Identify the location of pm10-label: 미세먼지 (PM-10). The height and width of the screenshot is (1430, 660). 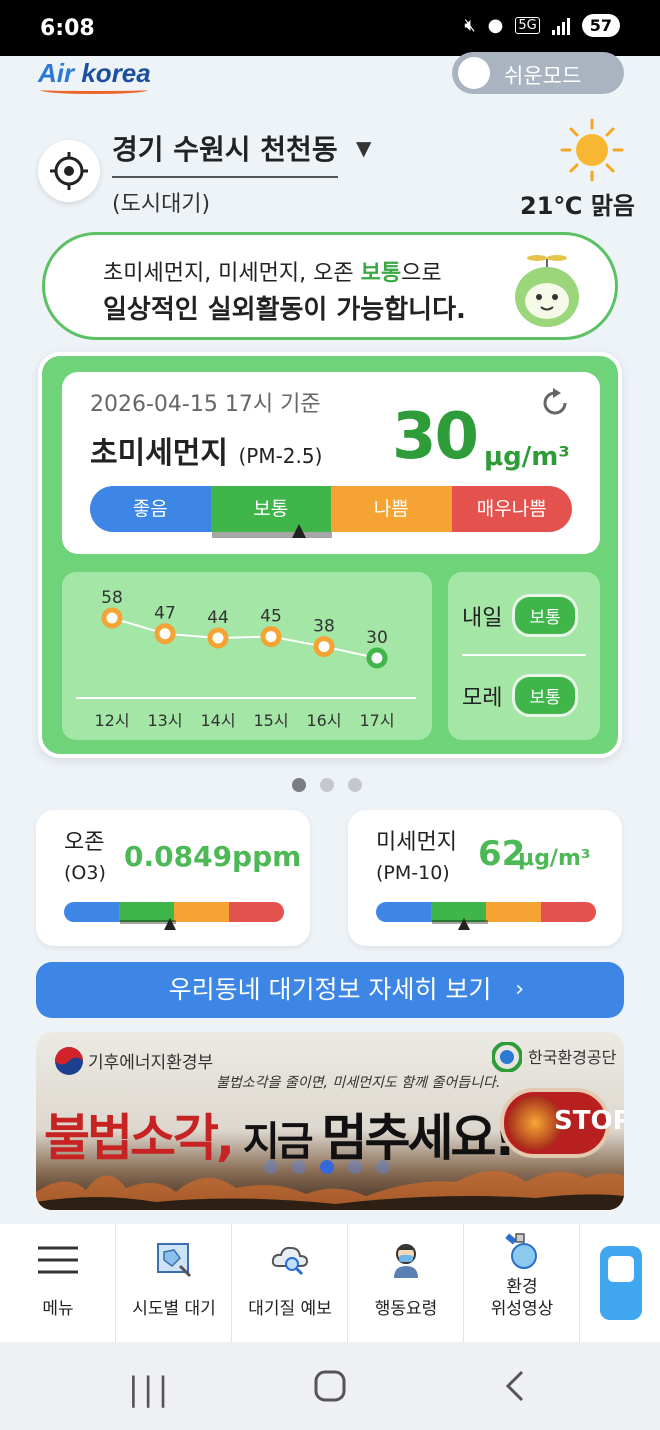
(416, 858).